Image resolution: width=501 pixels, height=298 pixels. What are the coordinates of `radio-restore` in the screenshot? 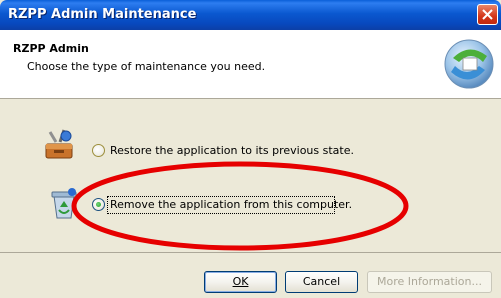 It's located at (98, 150).